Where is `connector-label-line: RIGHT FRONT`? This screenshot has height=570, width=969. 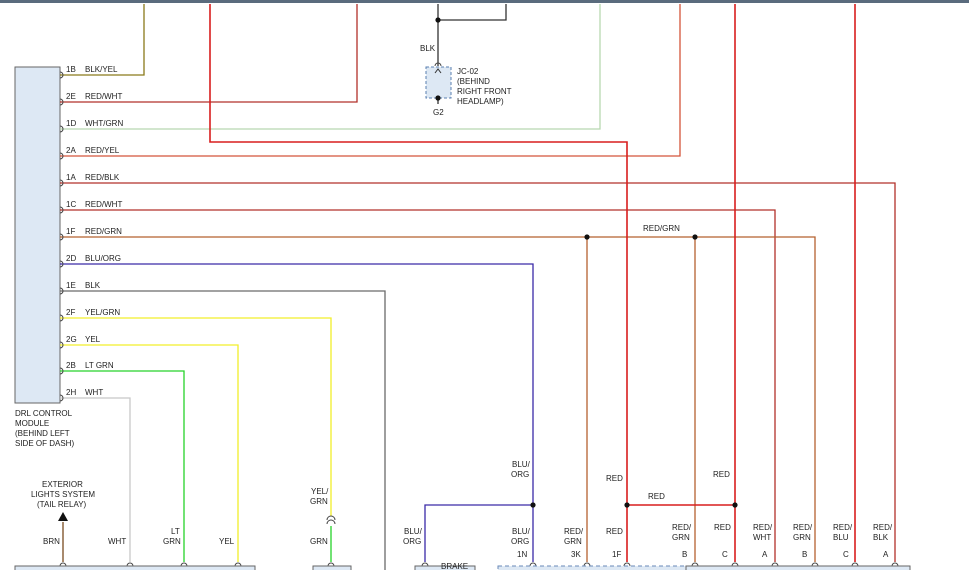 connector-label-line: RIGHT FRONT is located at coordinates (484, 91).